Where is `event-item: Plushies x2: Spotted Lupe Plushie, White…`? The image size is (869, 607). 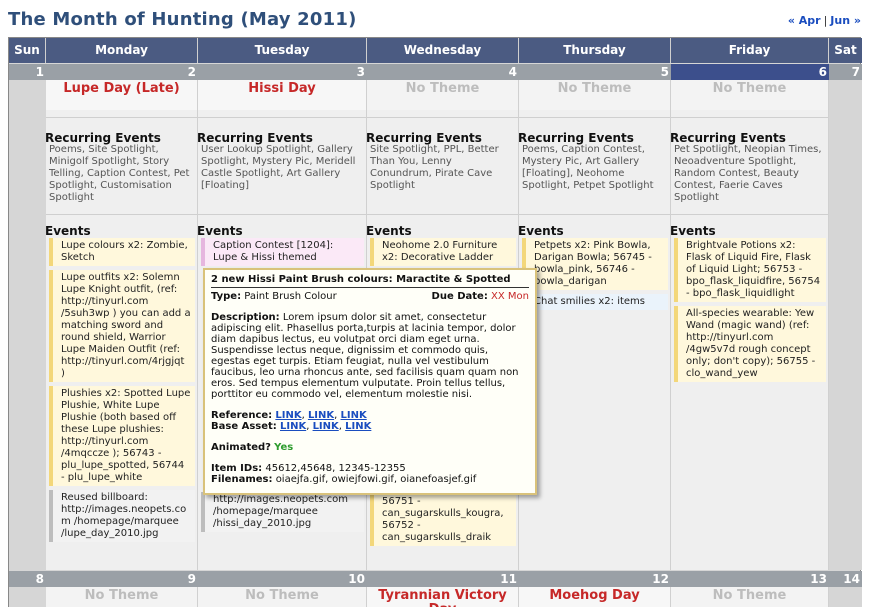 event-item: Plushies x2: Spotted Lupe Plushie, White… is located at coordinates (122, 436).